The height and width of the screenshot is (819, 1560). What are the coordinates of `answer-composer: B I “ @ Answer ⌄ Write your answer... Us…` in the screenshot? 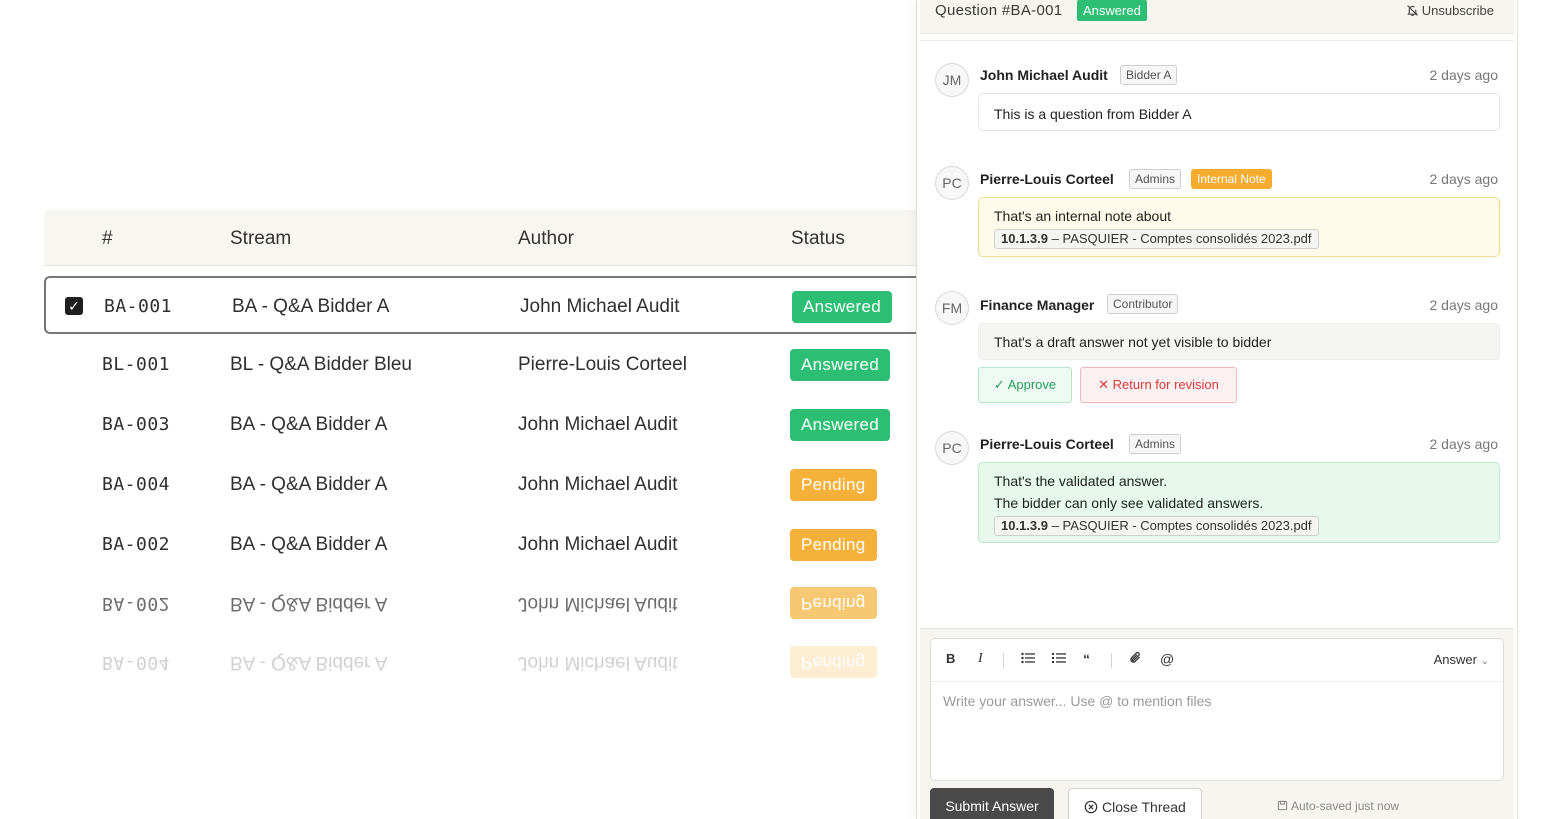 It's located at (1217, 723).